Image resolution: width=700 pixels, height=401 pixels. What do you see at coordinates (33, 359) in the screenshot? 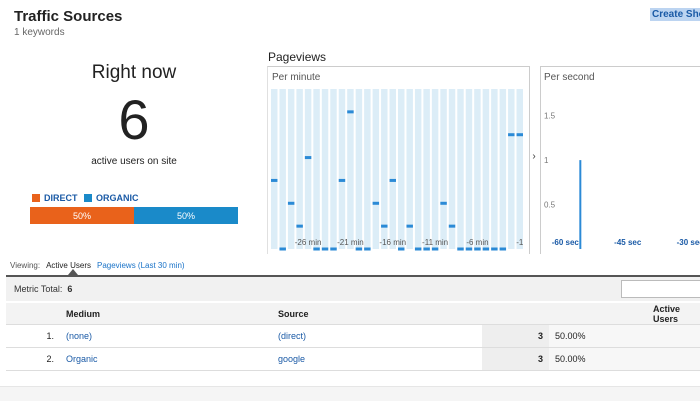
I see `row-index: 2.` at bounding box center [33, 359].